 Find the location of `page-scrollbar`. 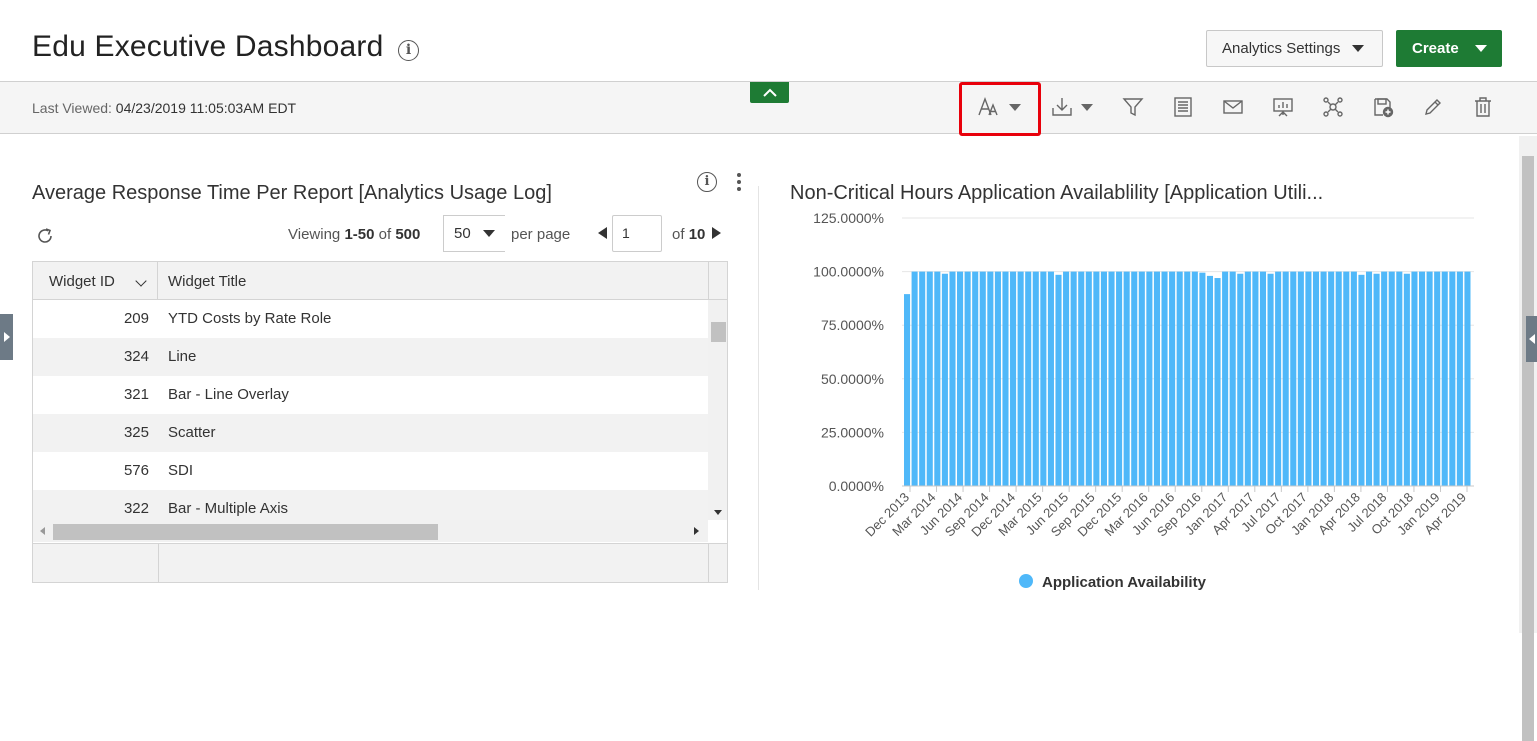

page-scrollbar is located at coordinates (1528, 438).